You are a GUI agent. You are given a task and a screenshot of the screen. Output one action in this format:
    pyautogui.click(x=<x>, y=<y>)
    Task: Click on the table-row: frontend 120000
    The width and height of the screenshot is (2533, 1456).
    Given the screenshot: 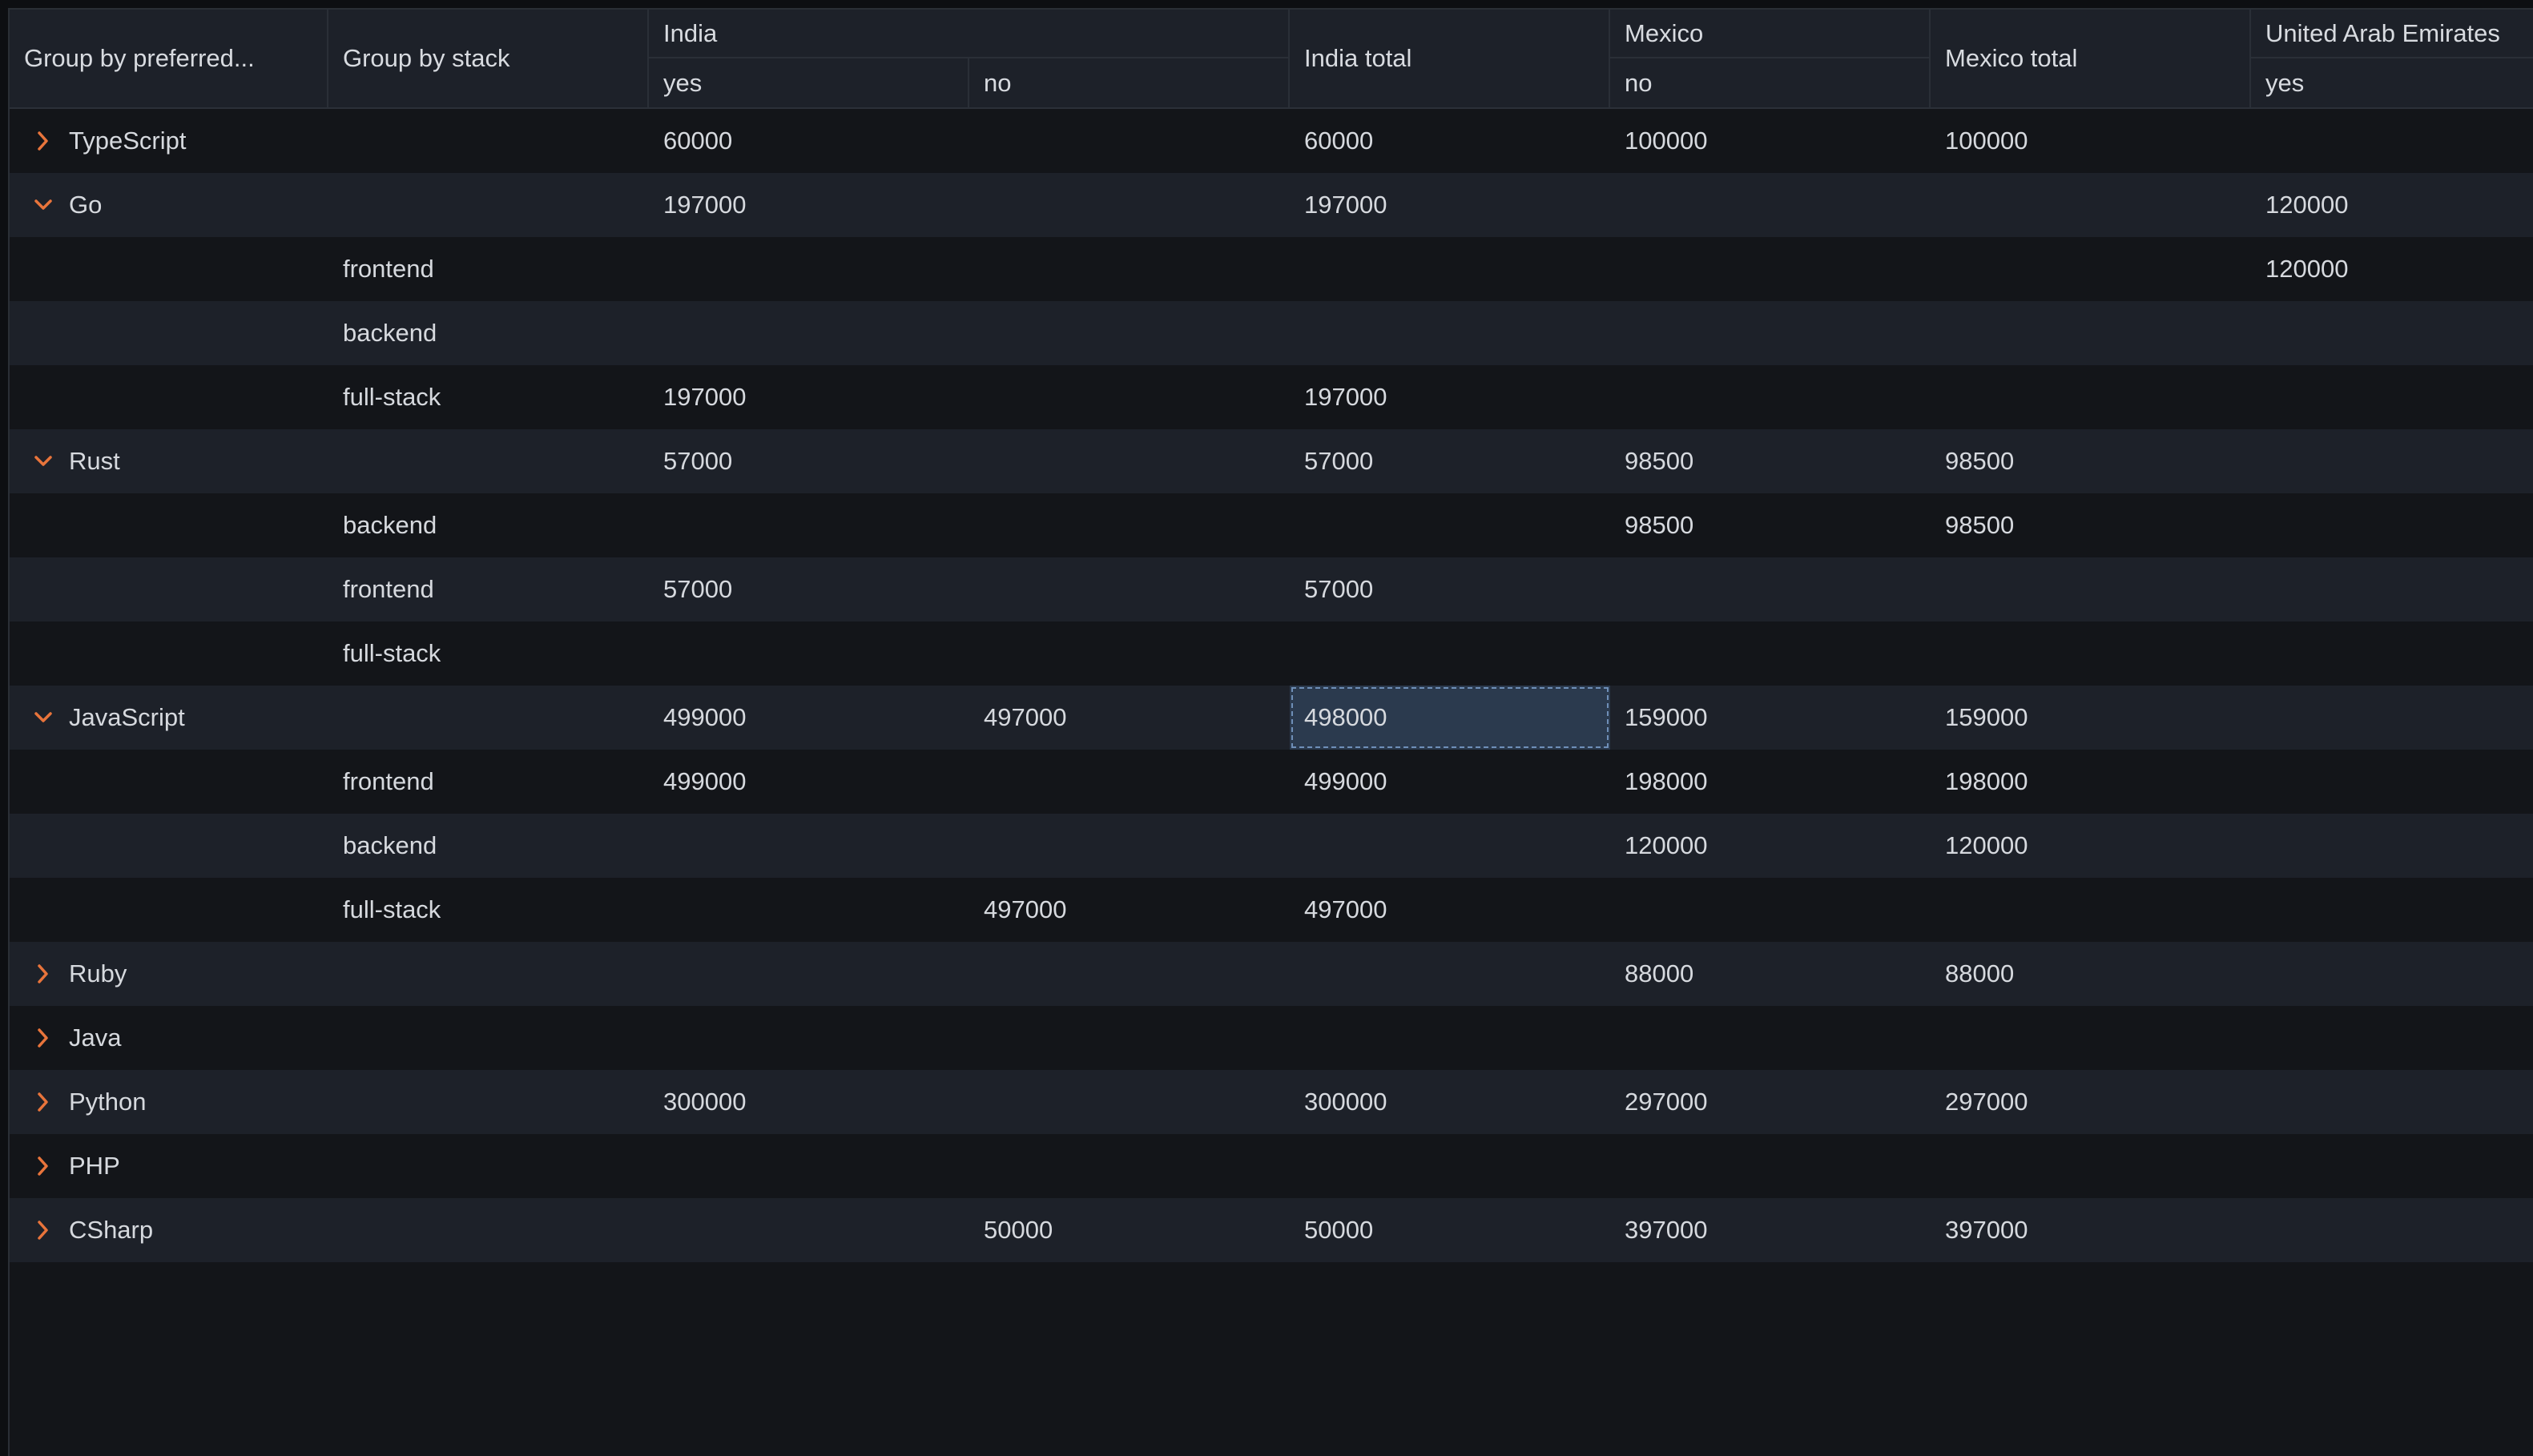 What is the action you would take?
    pyautogui.click(x=1271, y=269)
    